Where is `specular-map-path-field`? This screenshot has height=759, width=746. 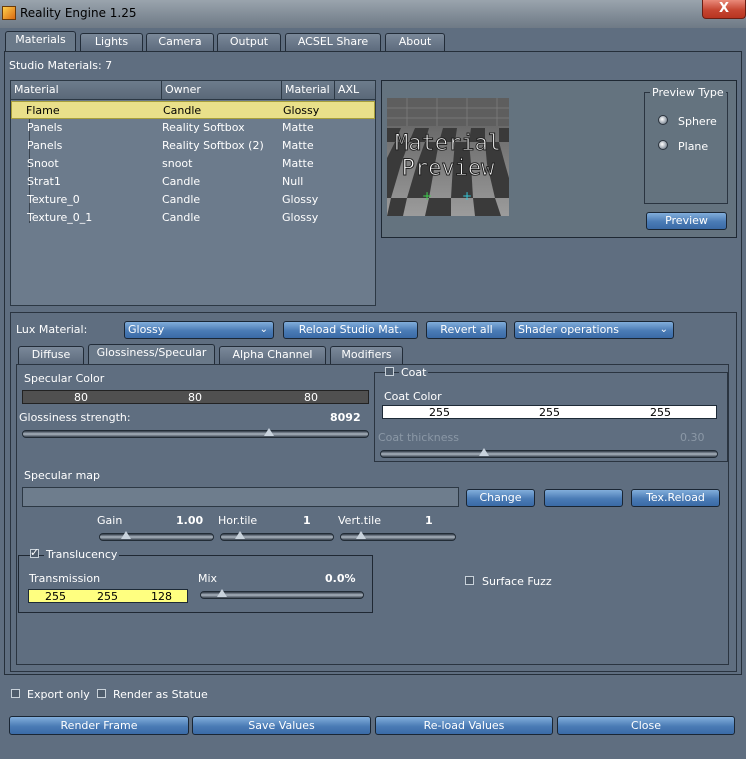
specular-map-path-field is located at coordinates (240, 497).